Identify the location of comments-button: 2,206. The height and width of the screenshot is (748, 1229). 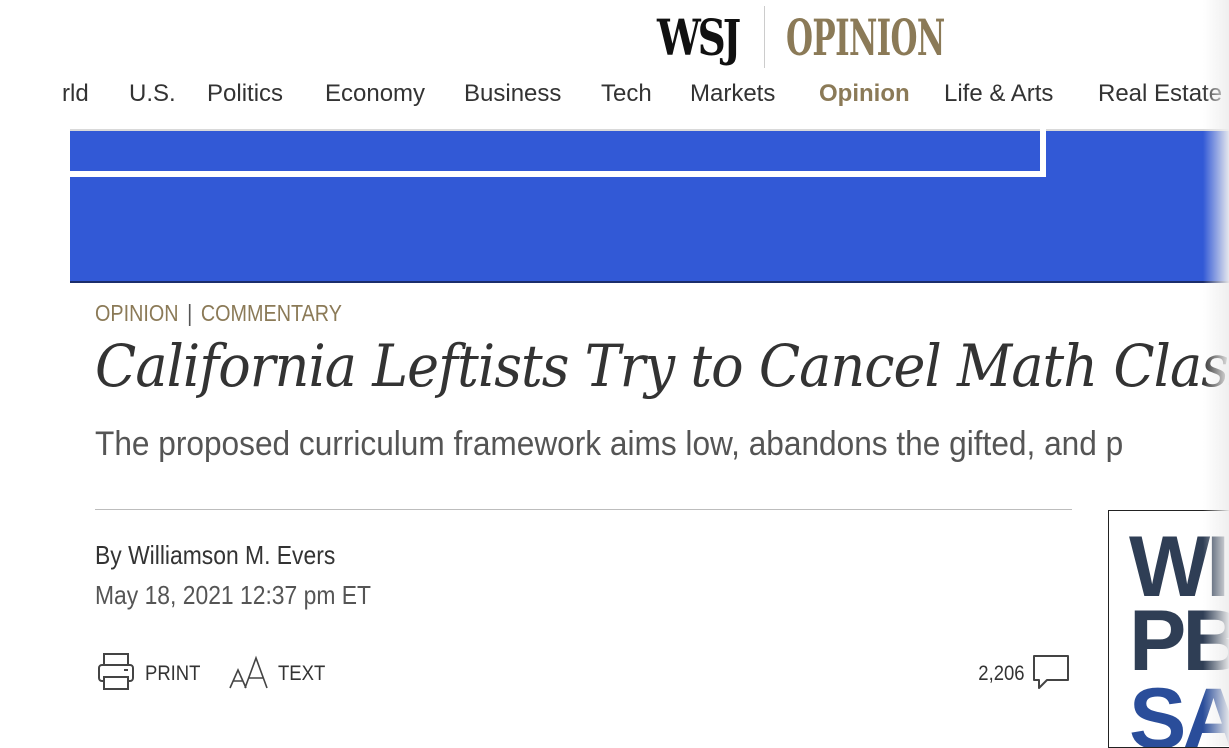
(1021, 674).